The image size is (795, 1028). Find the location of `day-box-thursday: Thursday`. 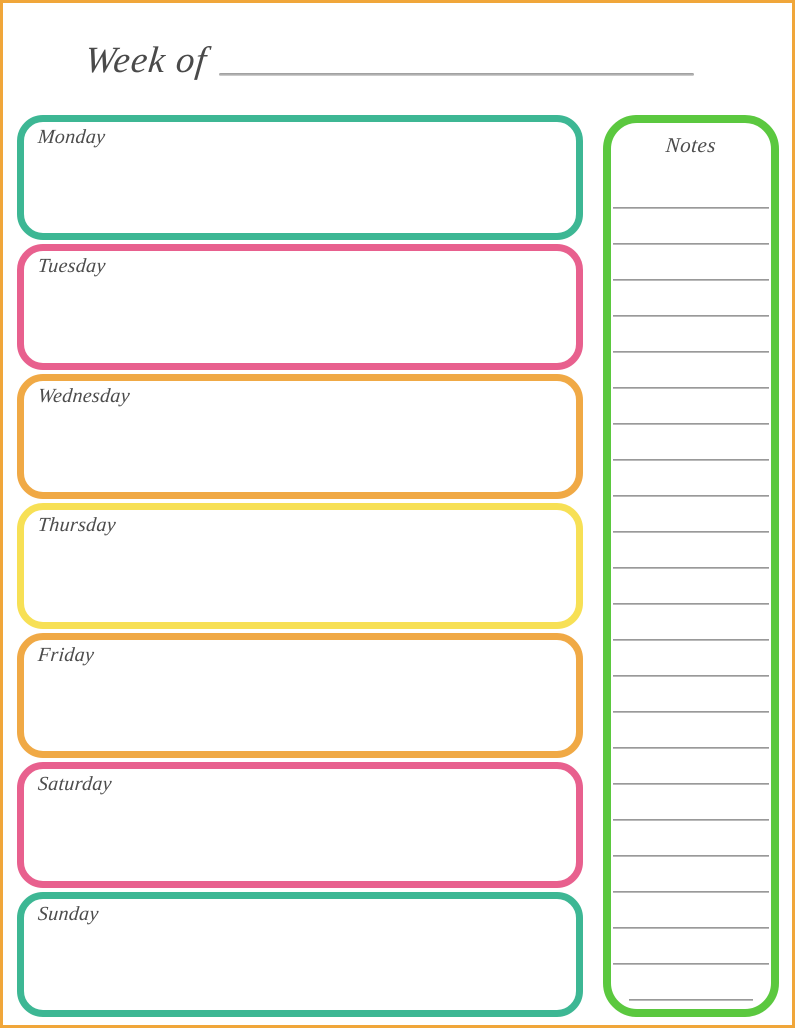

day-box-thursday: Thursday is located at coordinates (300, 566).